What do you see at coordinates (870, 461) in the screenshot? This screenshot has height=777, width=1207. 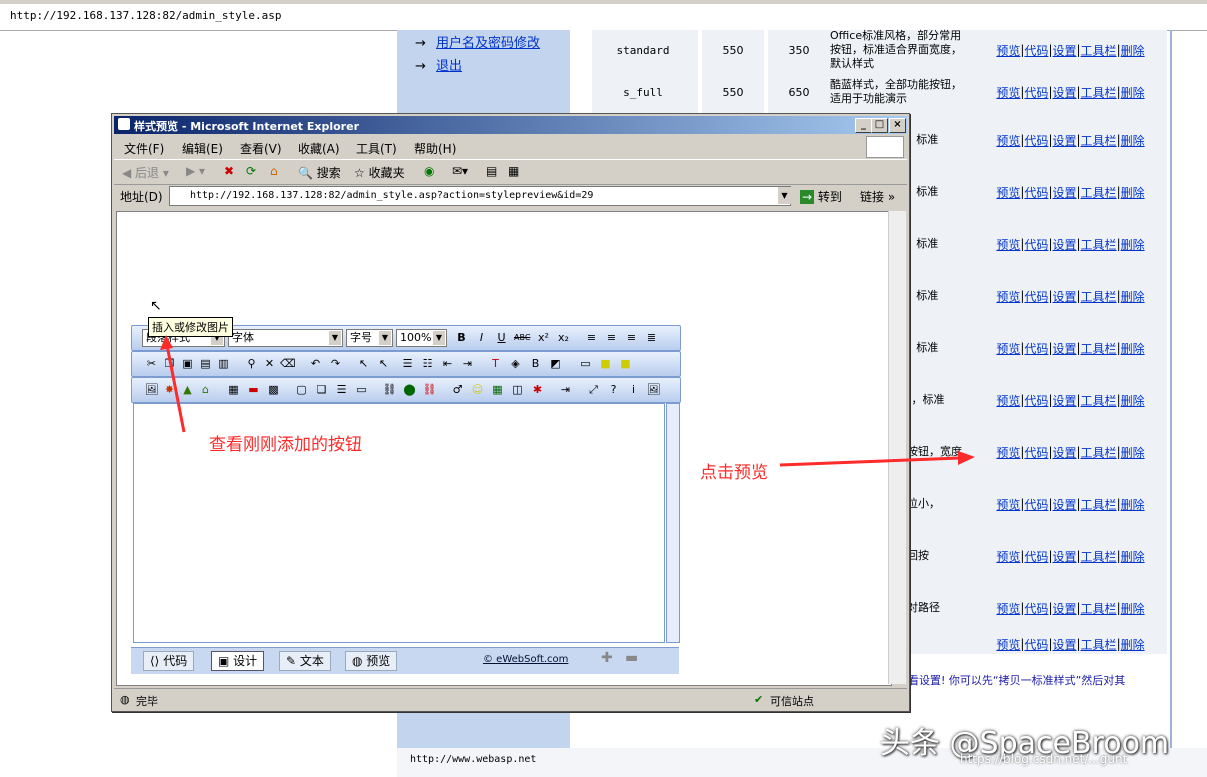 I see `arrow-click-line` at bounding box center [870, 461].